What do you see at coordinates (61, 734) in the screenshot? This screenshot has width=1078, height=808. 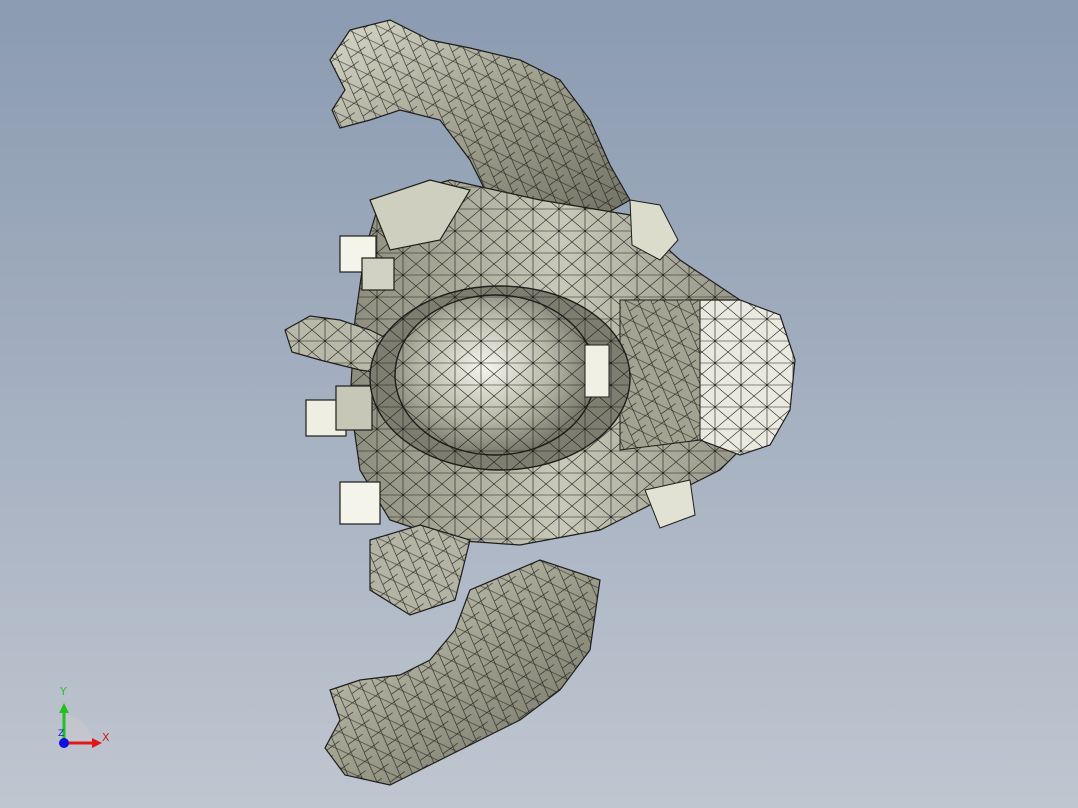 I see `z-axis-label: Z` at bounding box center [61, 734].